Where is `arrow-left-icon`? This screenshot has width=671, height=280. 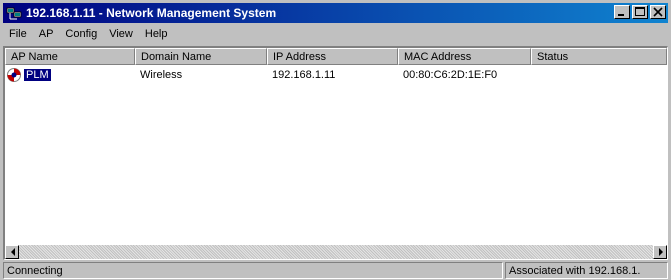
arrow-left-icon is located at coordinates (13, 252).